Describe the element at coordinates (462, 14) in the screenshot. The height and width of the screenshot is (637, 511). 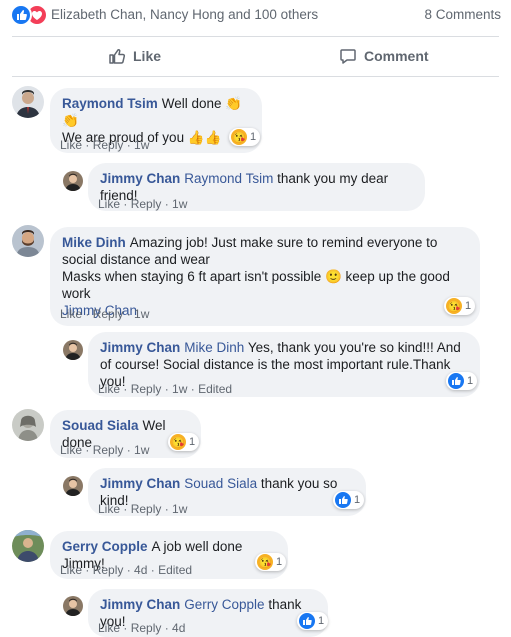
I see `comment-count-link: 8 Comments` at that location.